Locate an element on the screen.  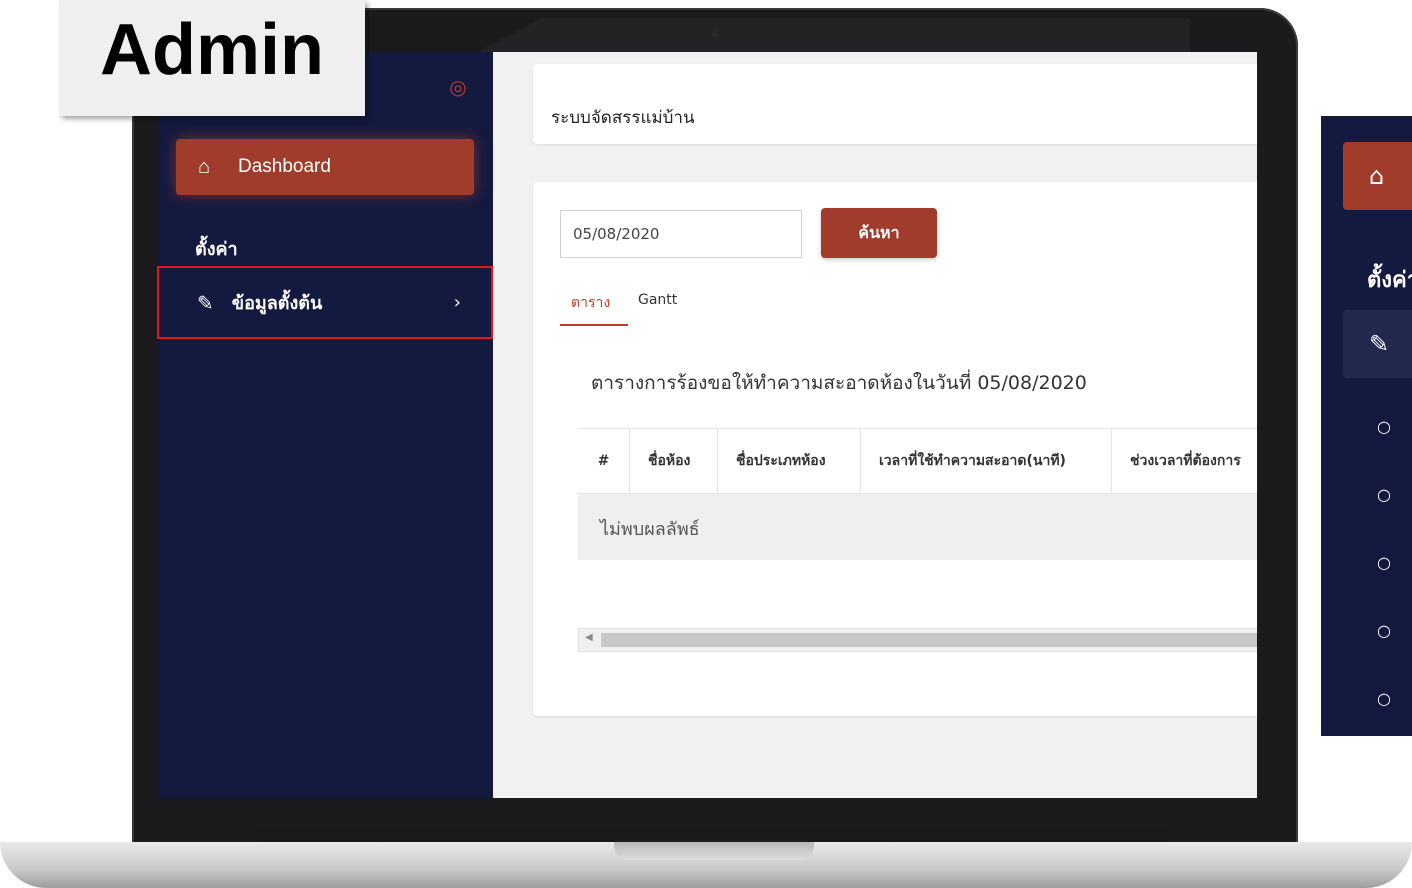
column-header: เวลาที่ใช้ทำความสะอาด(นาที) is located at coordinates (986, 461).